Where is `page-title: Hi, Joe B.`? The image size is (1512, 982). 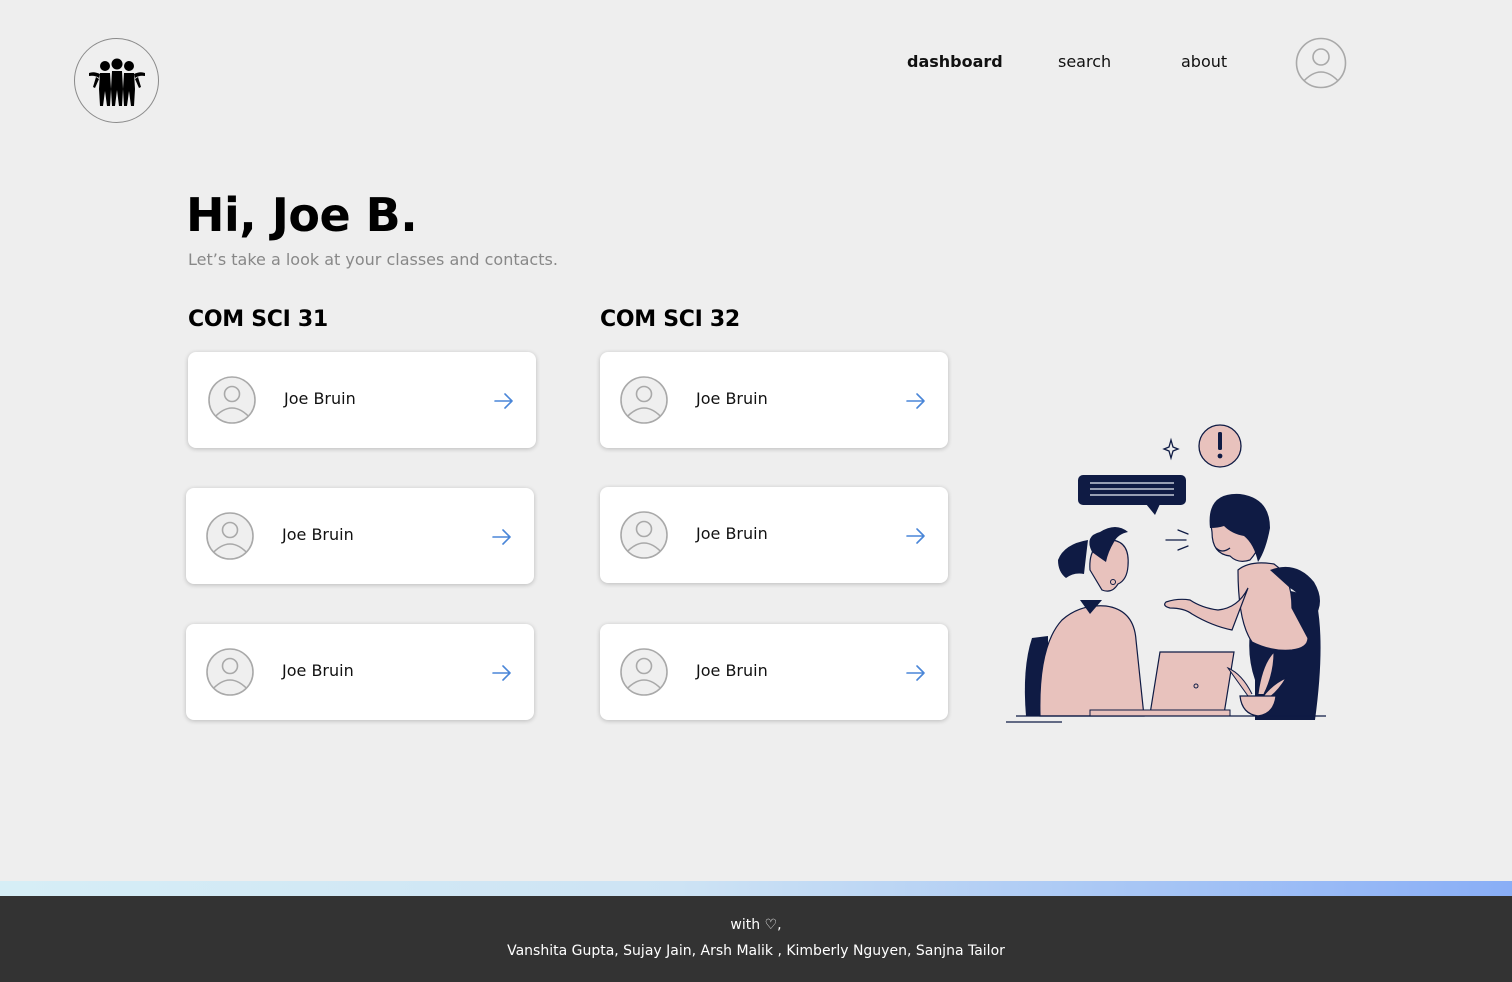
page-title: Hi, Joe B. is located at coordinates (302, 215).